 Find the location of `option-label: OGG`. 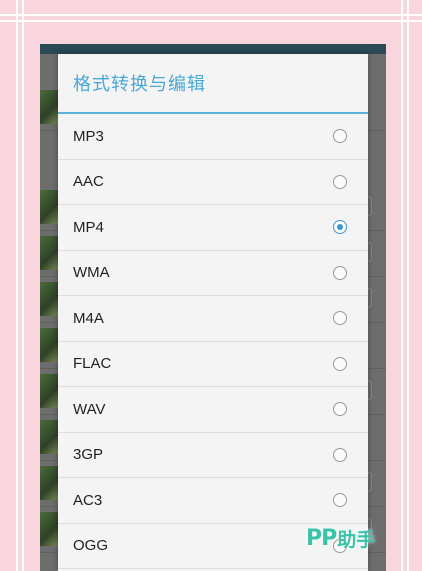

option-label: OGG is located at coordinates (91, 546).